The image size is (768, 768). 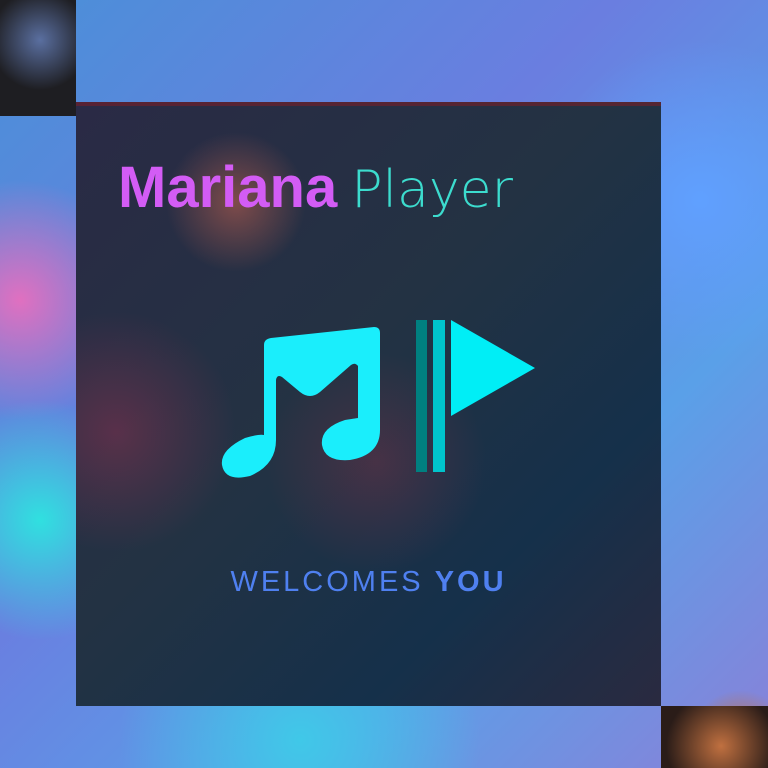 What do you see at coordinates (475, 396) in the screenshot?
I see `play-flag-icon` at bounding box center [475, 396].